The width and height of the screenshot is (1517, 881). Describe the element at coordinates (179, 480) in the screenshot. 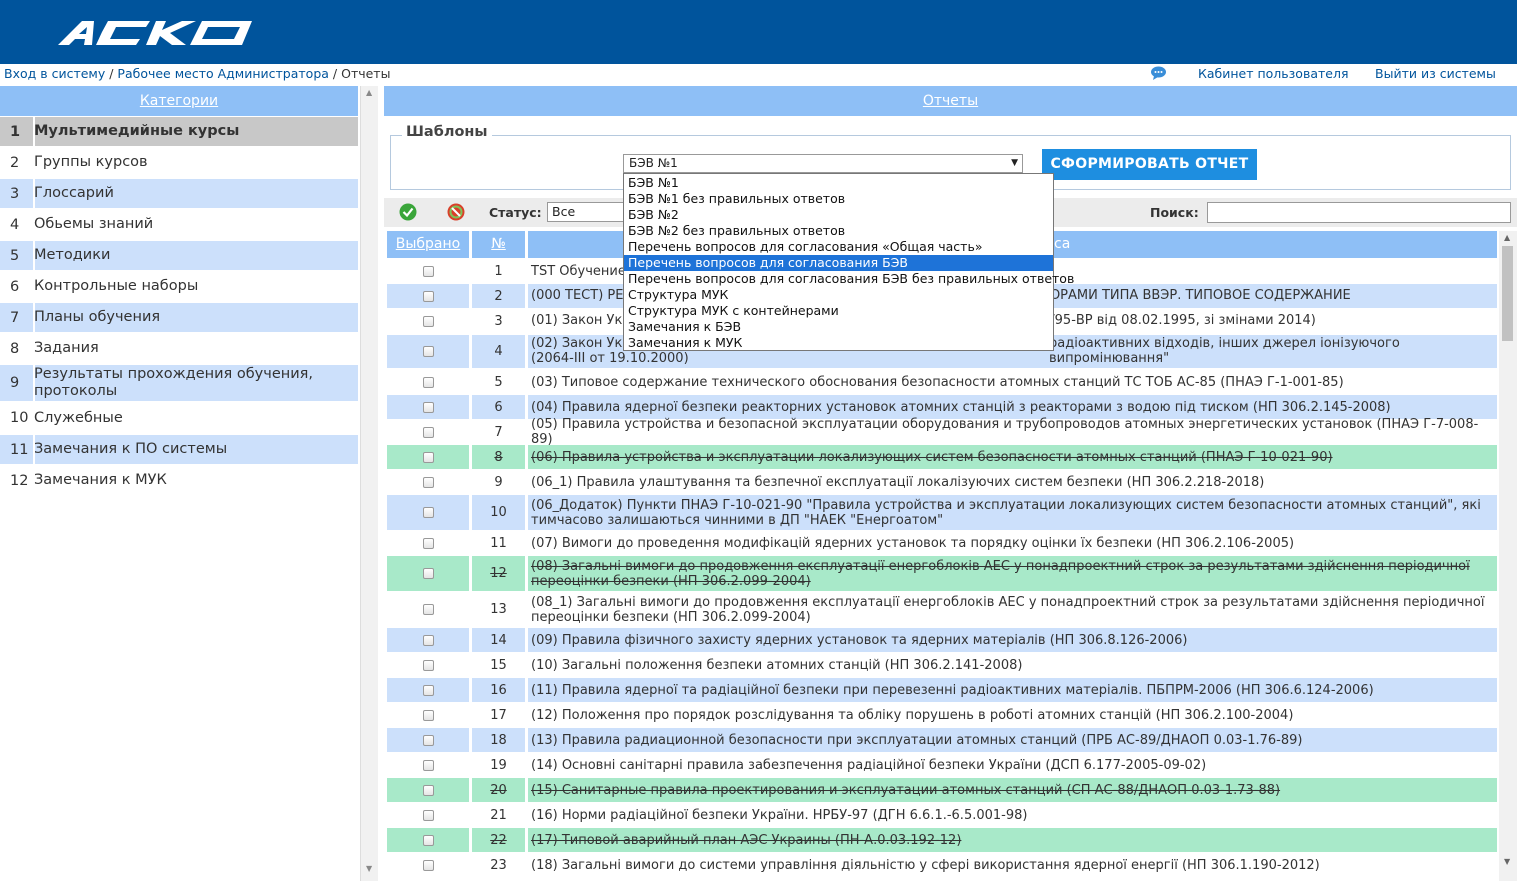

I see `sidebar-item-muk-remarks: 12 Замечания к МУК` at that location.